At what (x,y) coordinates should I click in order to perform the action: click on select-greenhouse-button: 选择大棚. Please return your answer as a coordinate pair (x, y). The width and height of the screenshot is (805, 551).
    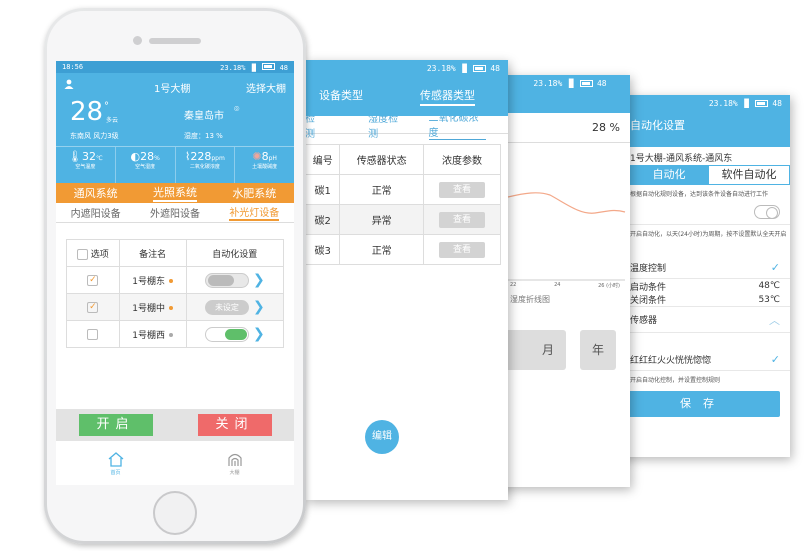
    Looking at the image, I should click on (266, 87).